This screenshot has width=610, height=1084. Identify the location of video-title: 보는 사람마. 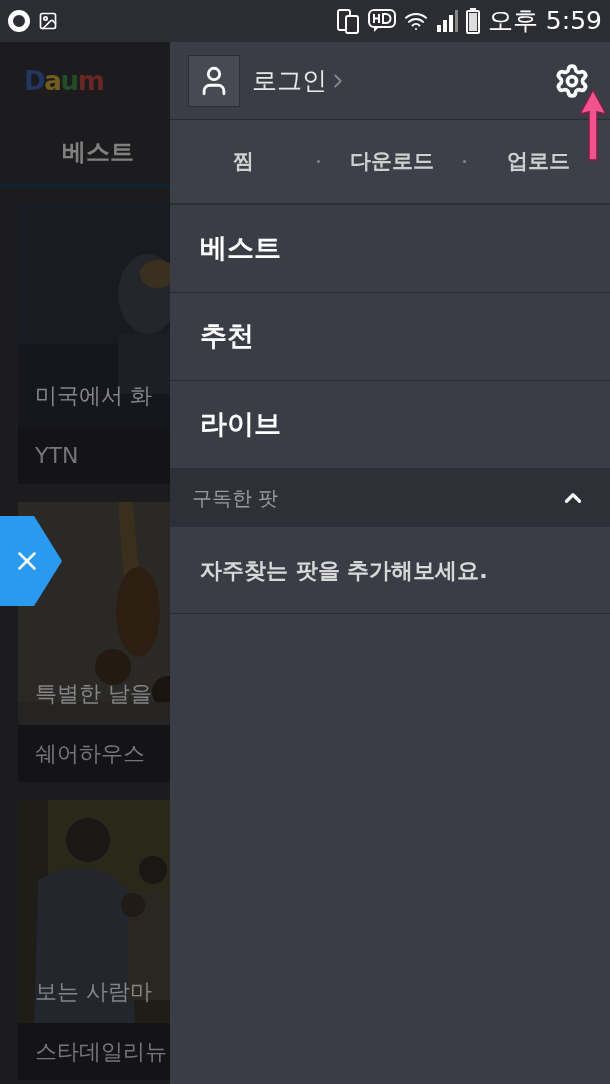
(93, 992).